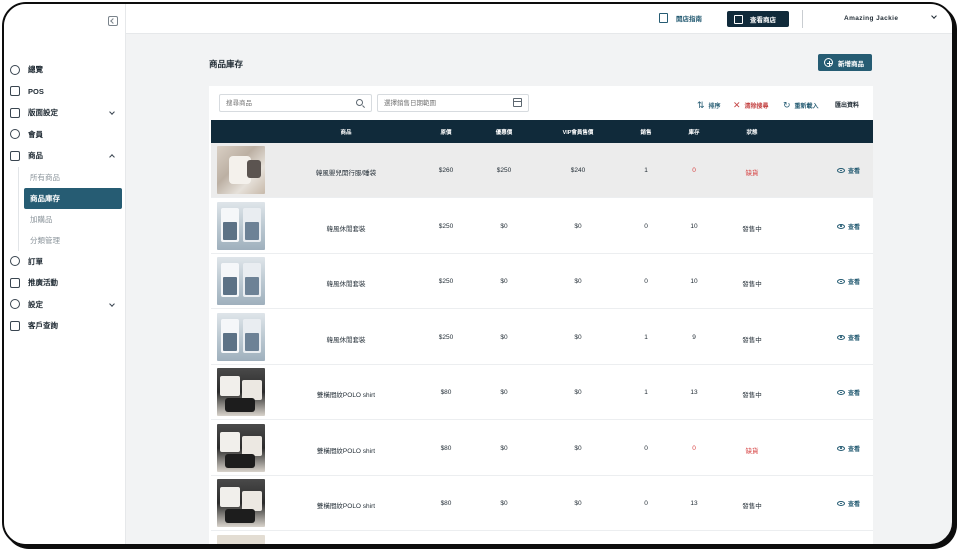 This screenshot has height=551, width=960. Describe the element at coordinates (65, 326) in the screenshot. I see `sidebar-item-customer-query: 客戶查詢` at that location.